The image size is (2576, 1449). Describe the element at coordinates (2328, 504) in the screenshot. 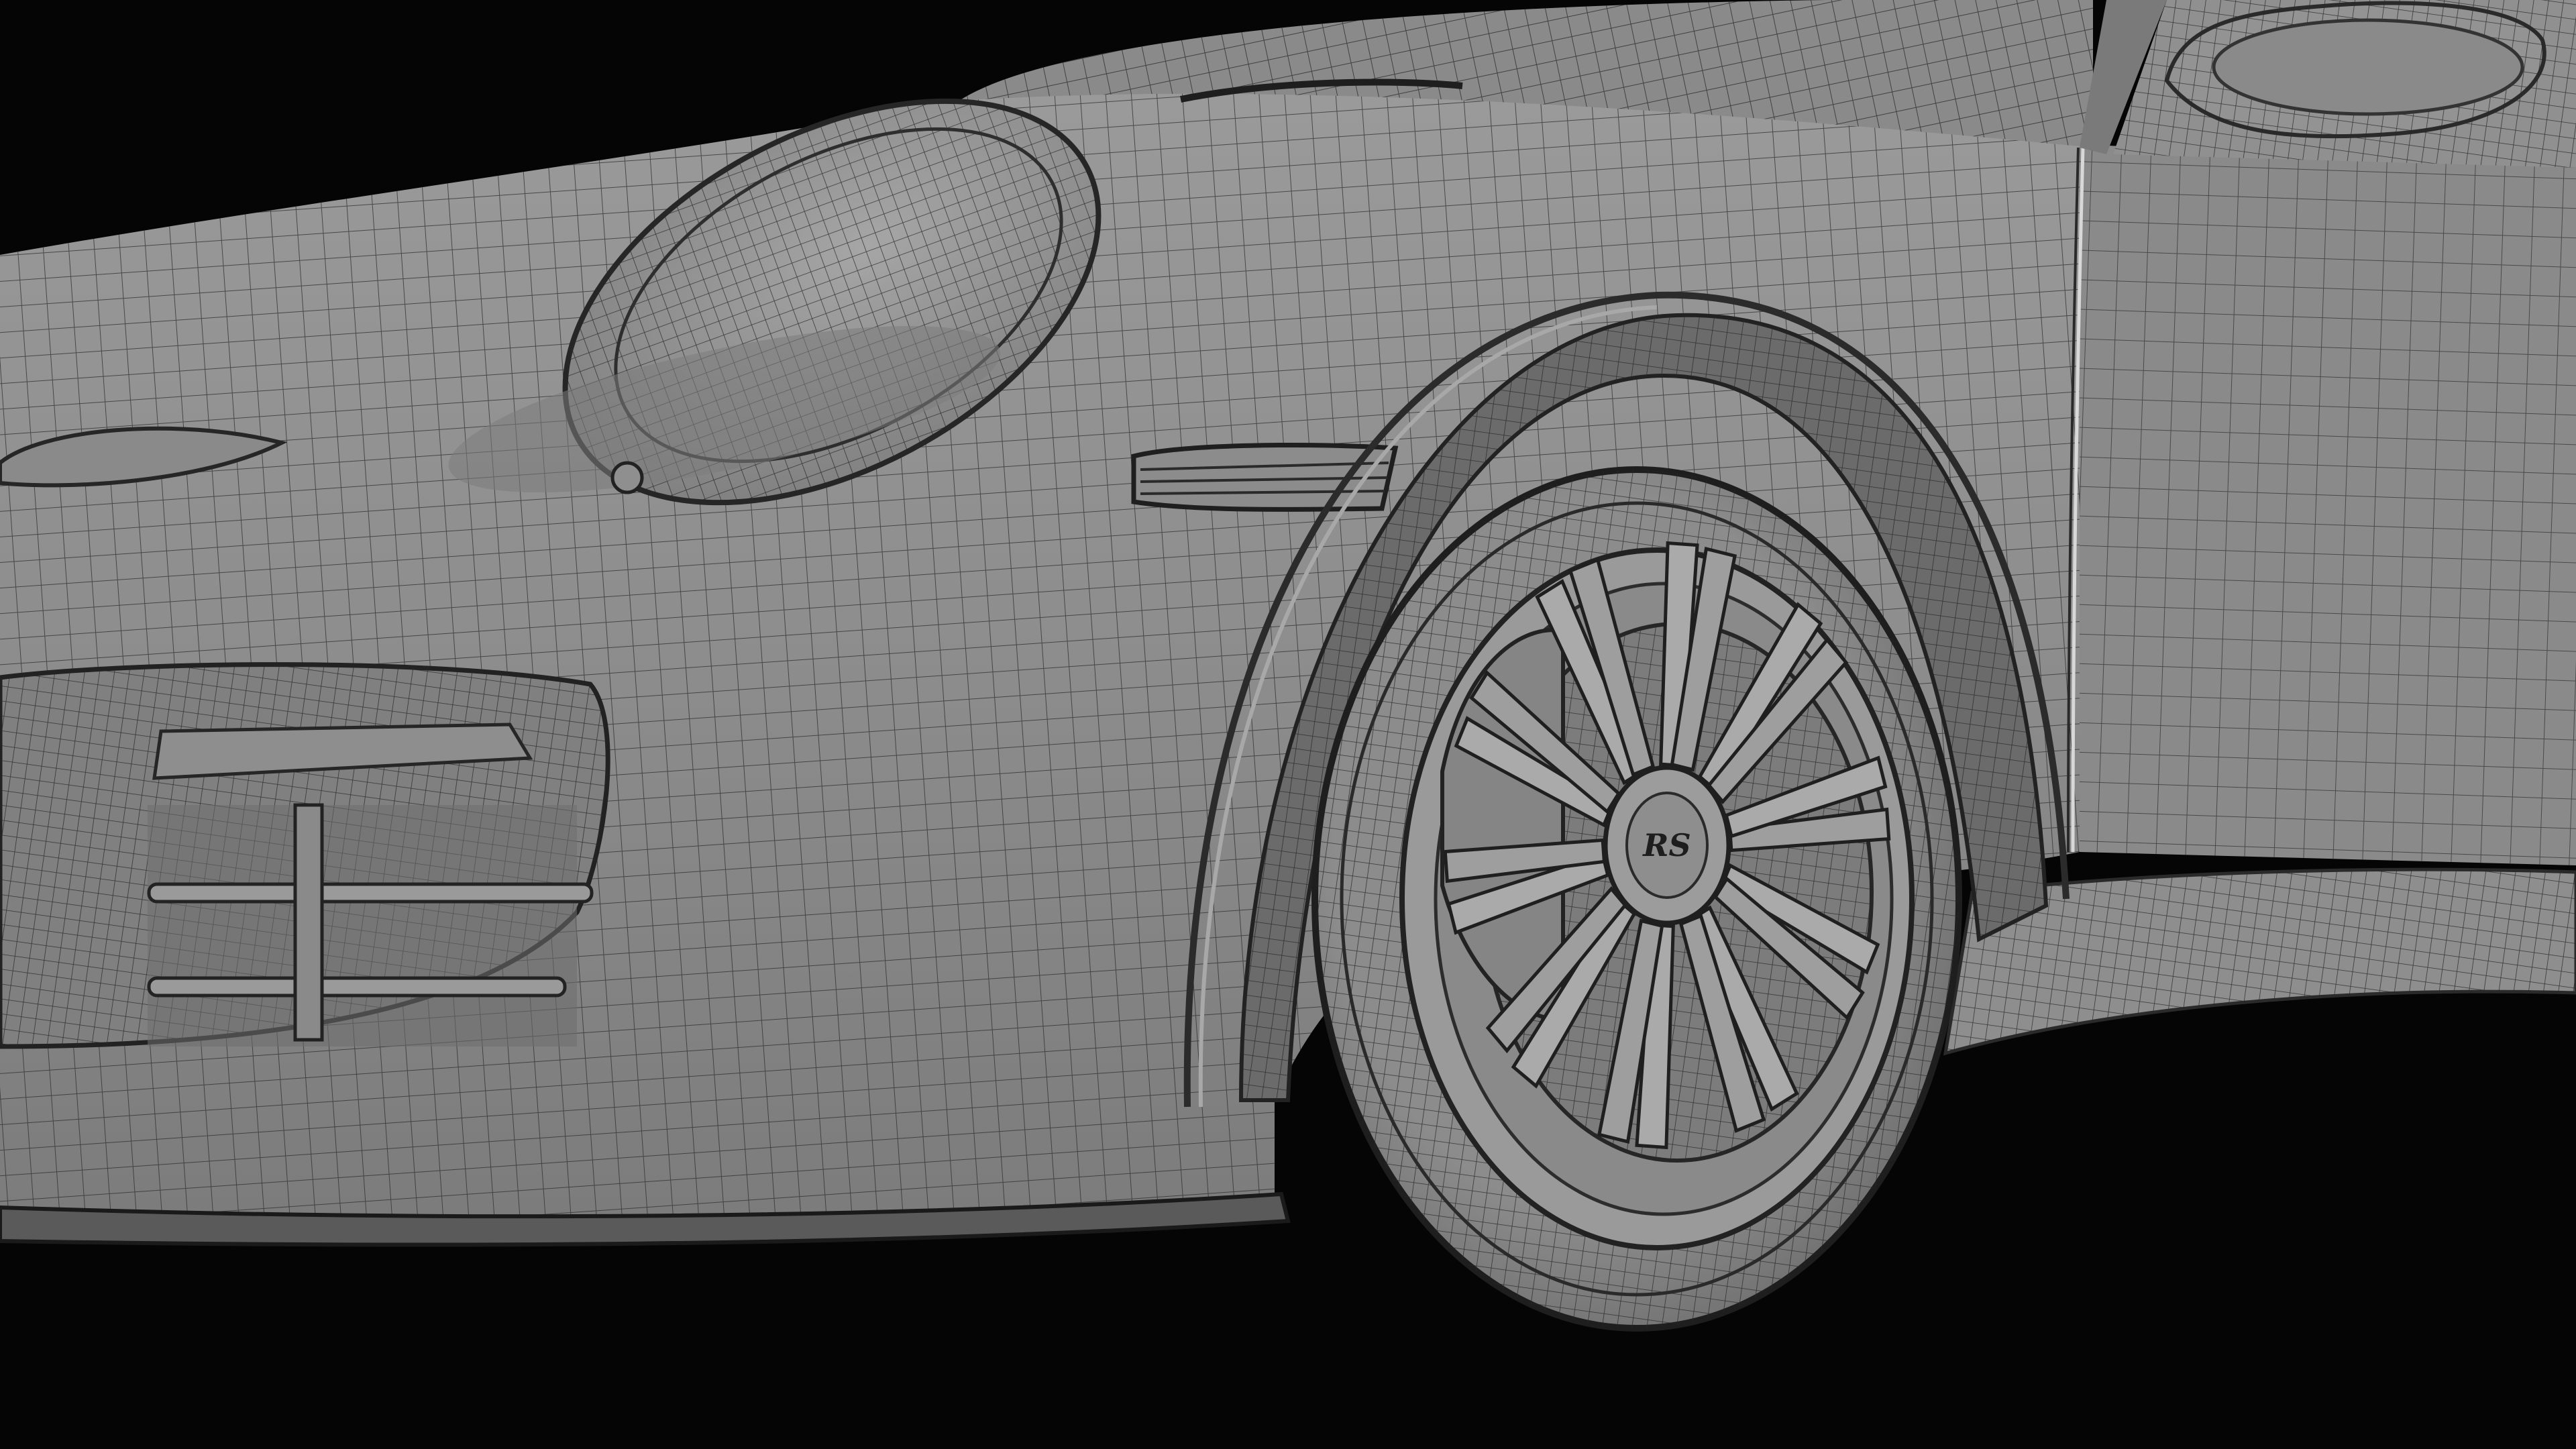

I see `door-panel-mesh` at that location.